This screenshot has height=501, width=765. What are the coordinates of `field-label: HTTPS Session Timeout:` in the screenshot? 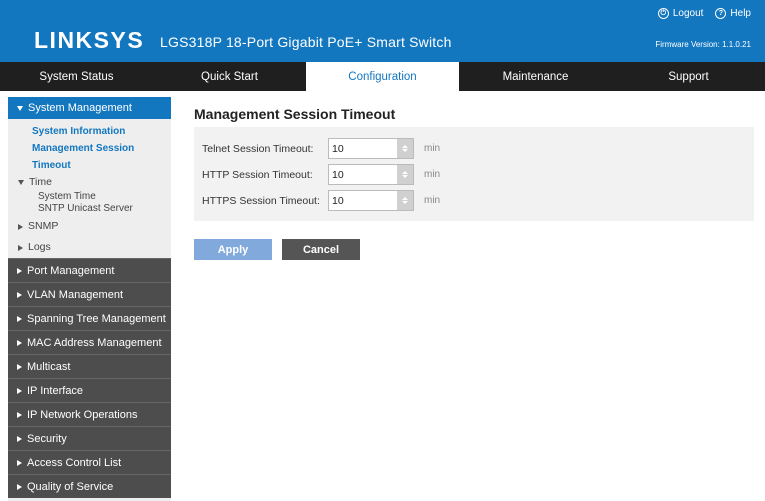 It's located at (261, 200).